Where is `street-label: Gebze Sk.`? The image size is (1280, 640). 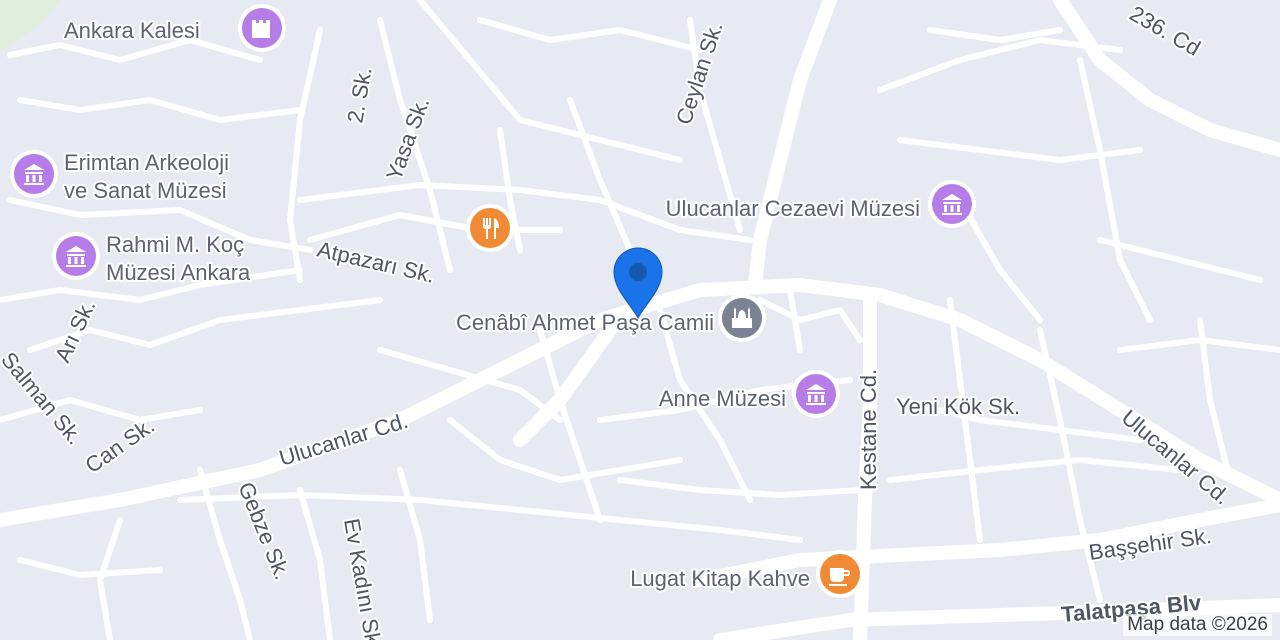
street-label: Gebze Sk. is located at coordinates (264, 531).